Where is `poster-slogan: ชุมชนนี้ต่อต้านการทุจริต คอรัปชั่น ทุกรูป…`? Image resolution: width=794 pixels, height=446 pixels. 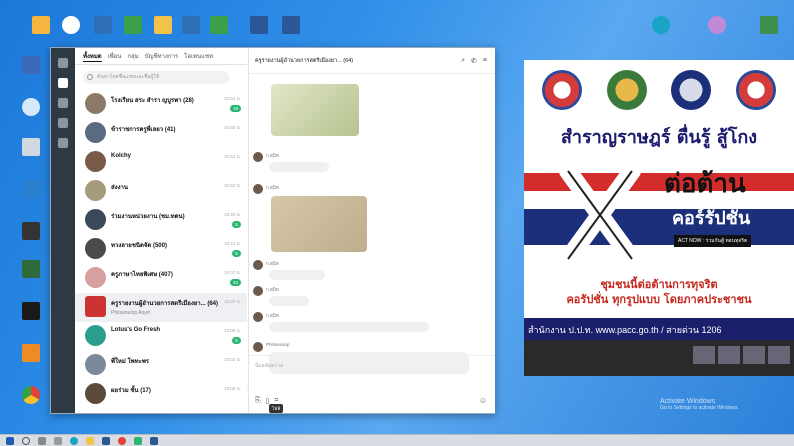
poster-slogan: ชุมชนนี้ต่อต้านการทุจริต คอรัปชั่น ทุกรูป… is located at coordinates (659, 292).